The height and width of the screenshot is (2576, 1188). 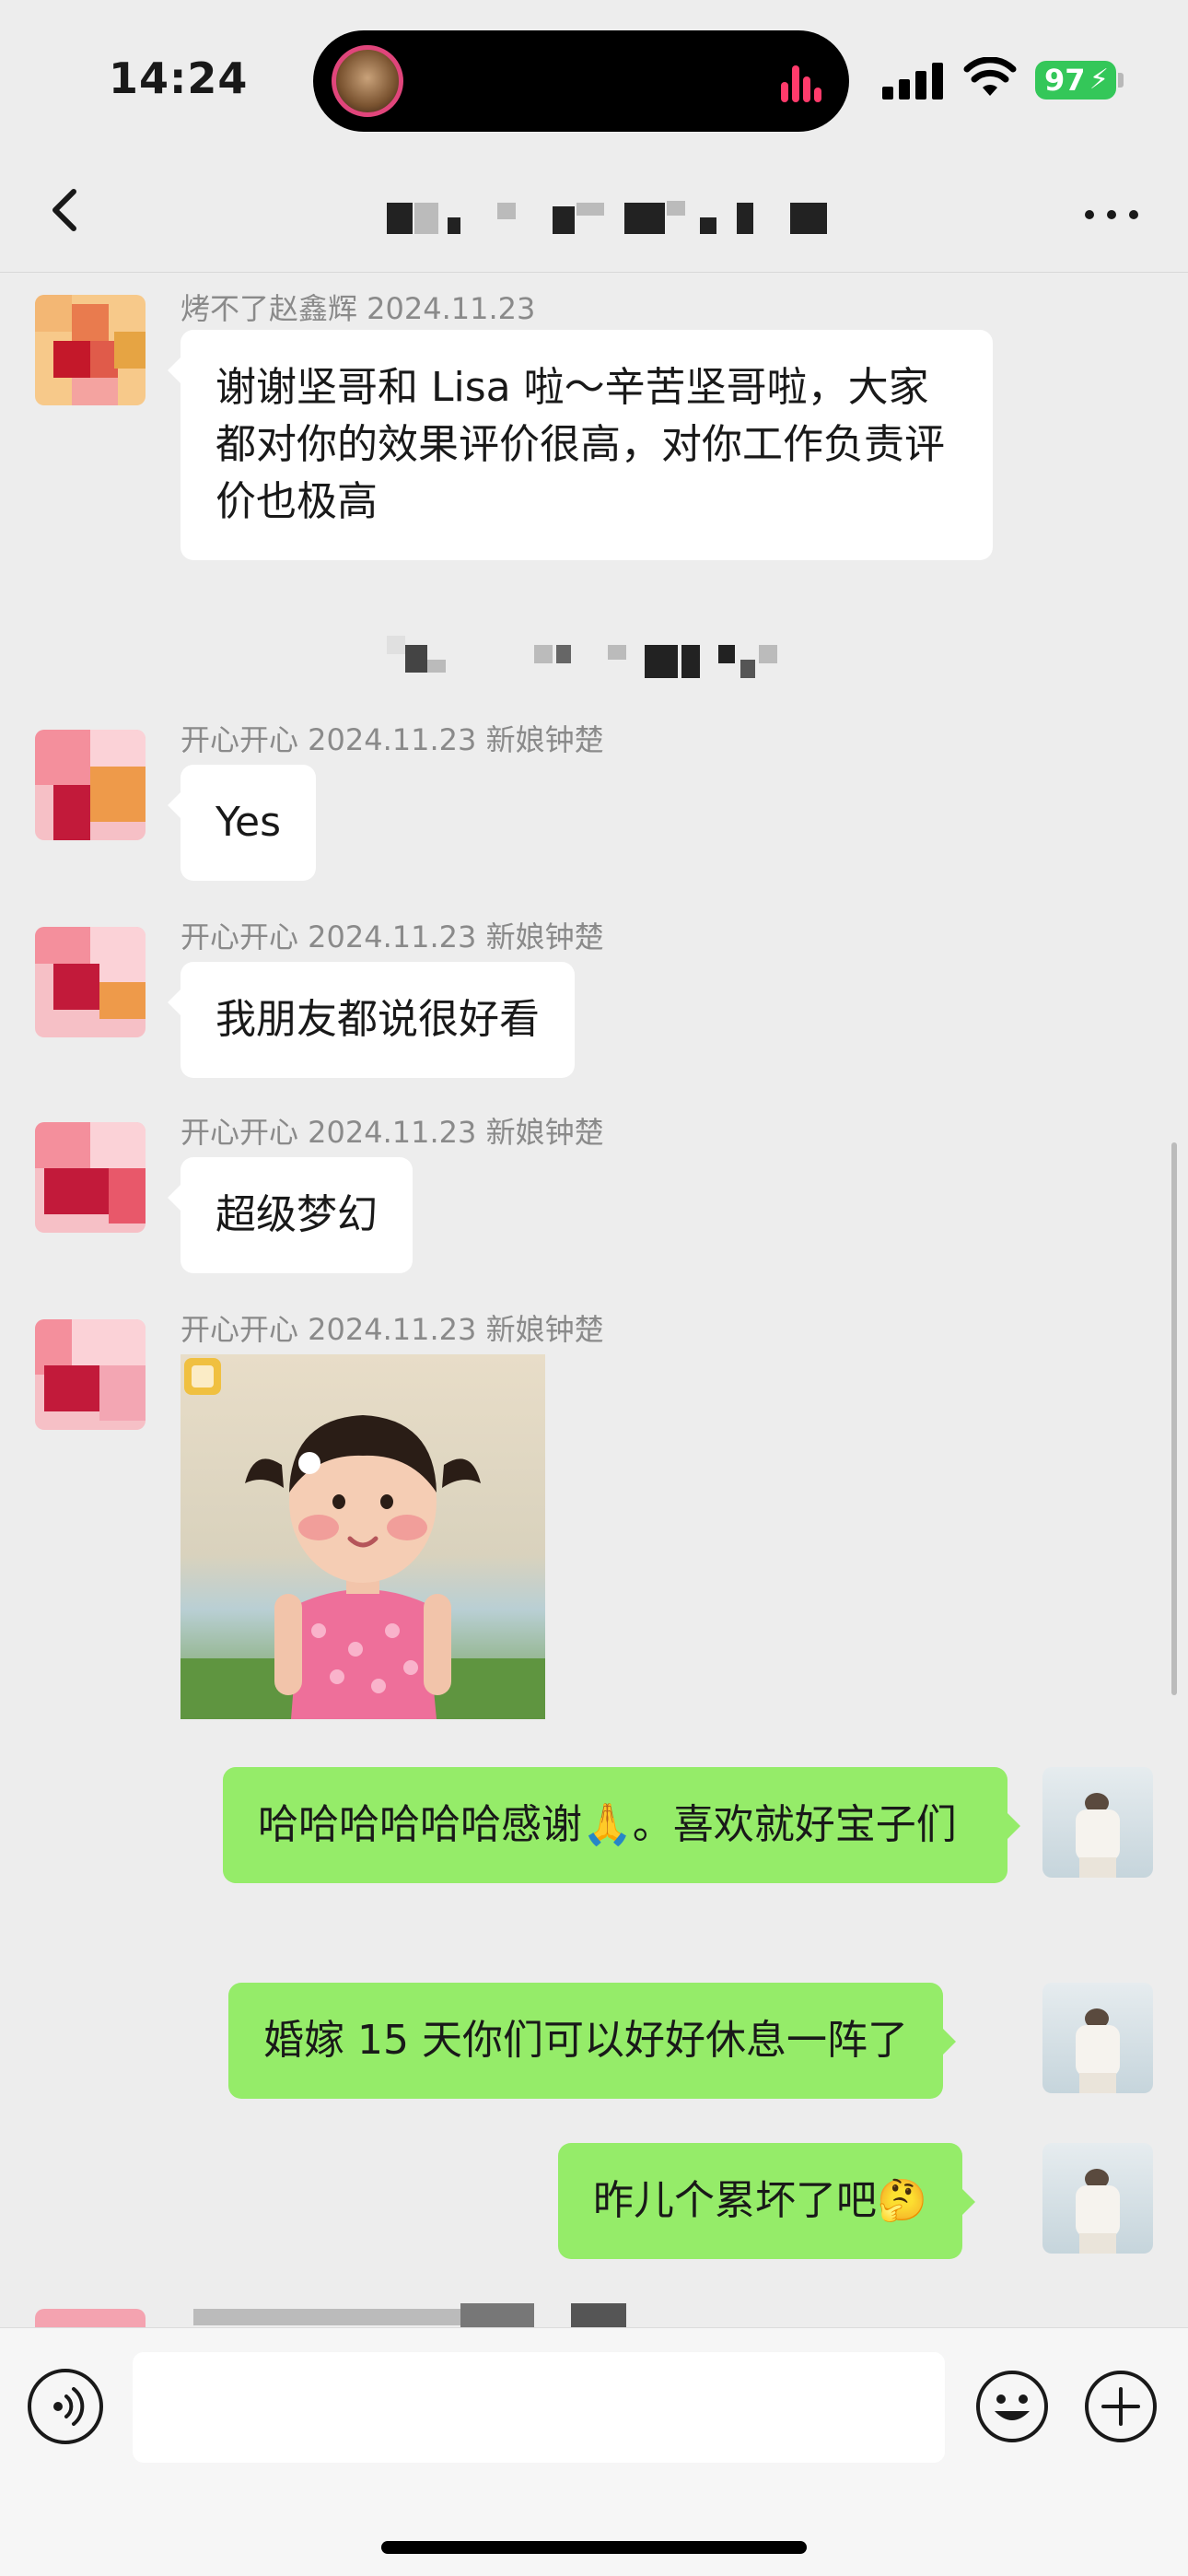 What do you see at coordinates (242, 823) in the screenshot?
I see `message-bubble: Yes` at bounding box center [242, 823].